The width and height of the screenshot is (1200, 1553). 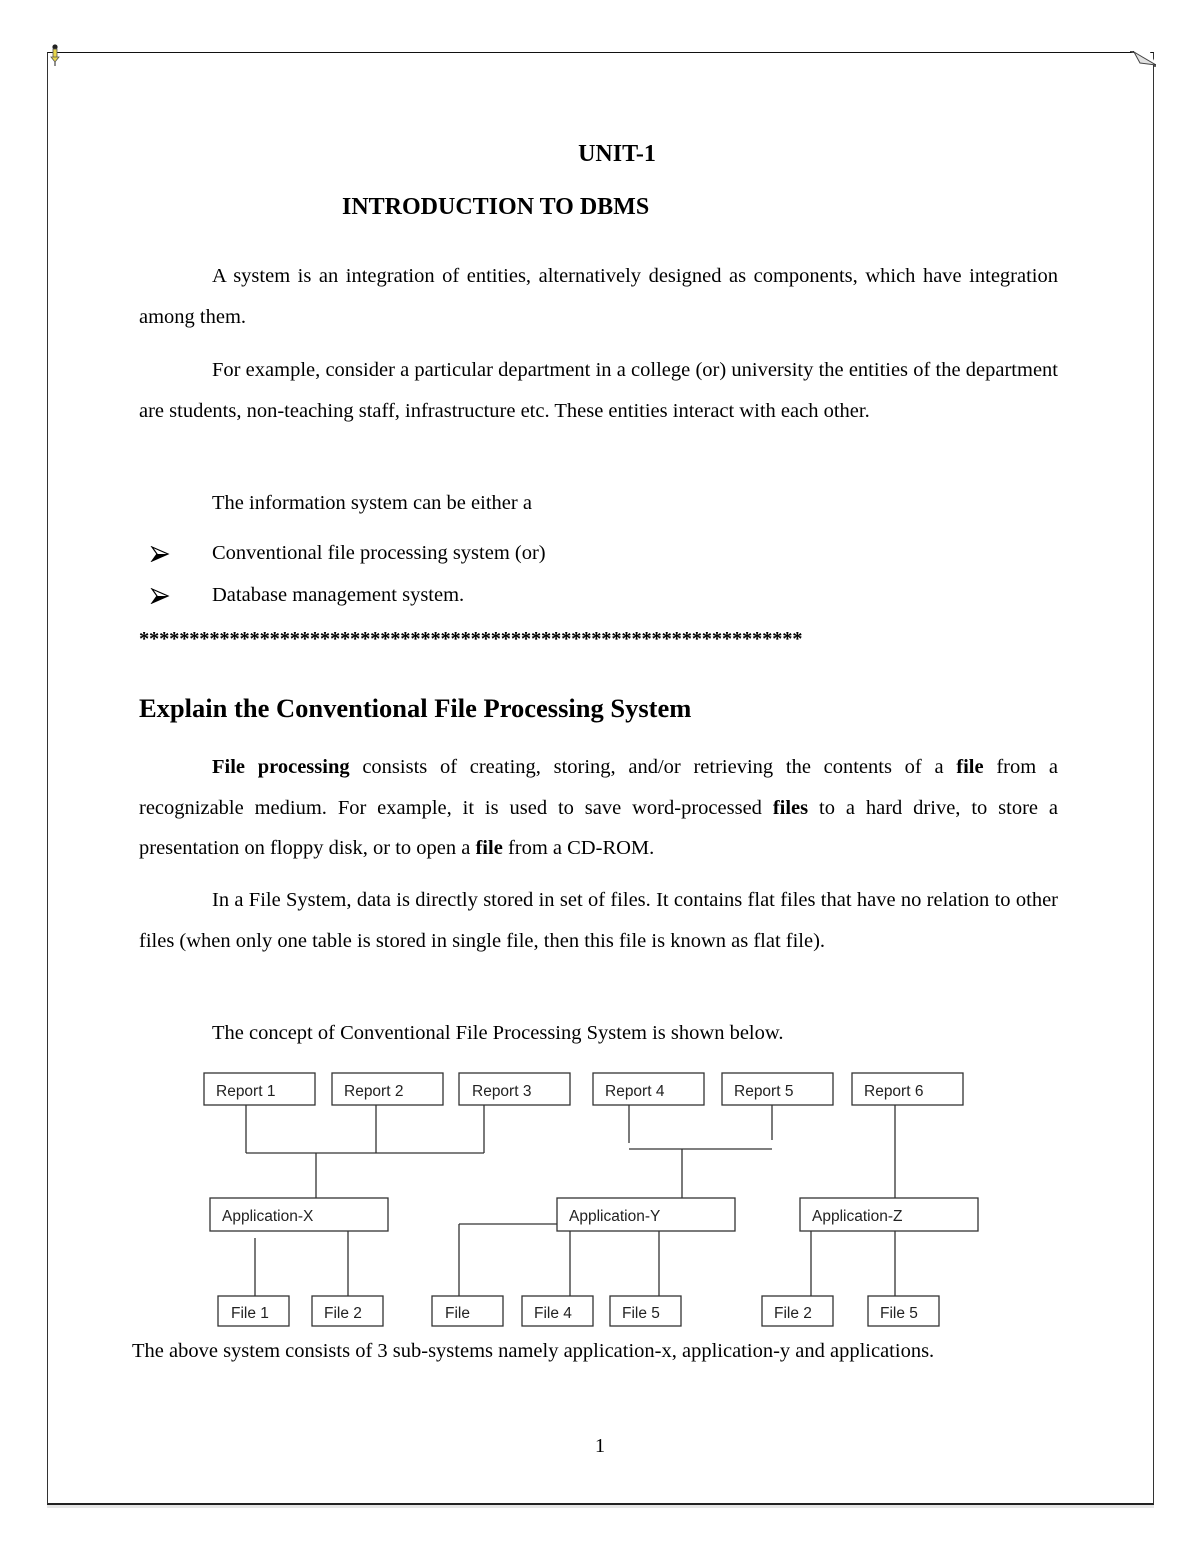 I want to click on page-fold-icon, so click(x=1143, y=59).